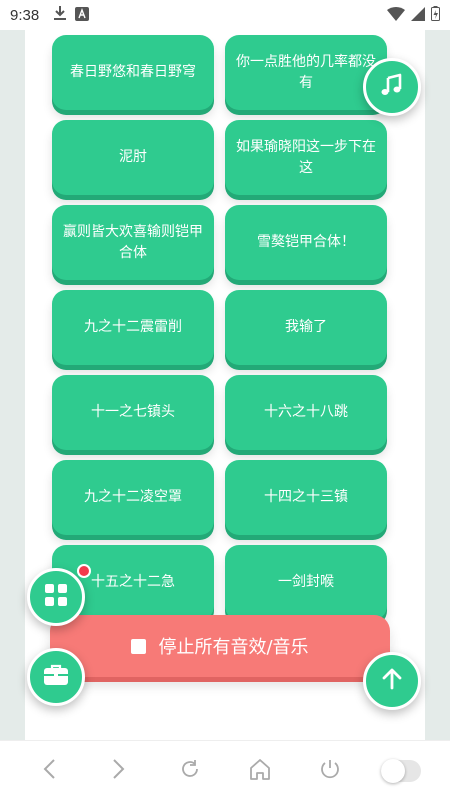 The width and height of the screenshot is (450, 800). Describe the element at coordinates (306, 582) in the screenshot. I see `sound-tile: 一剑封喉` at that location.